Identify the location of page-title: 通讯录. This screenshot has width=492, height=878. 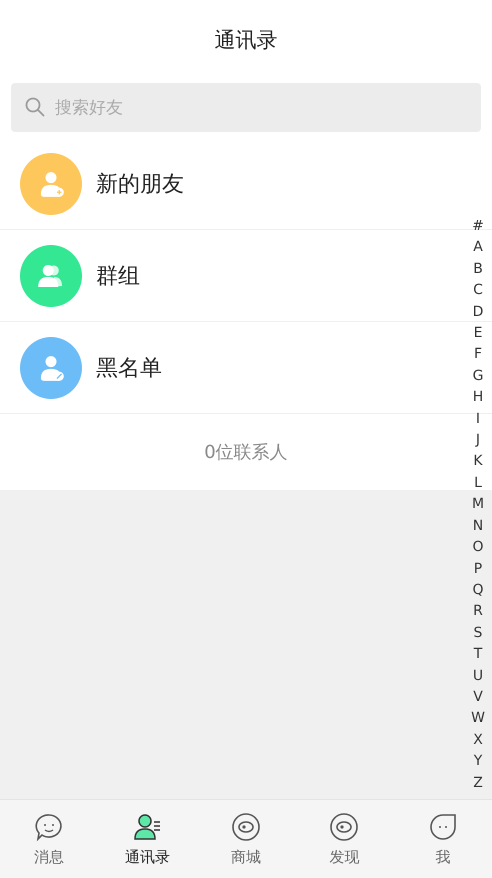
(246, 40).